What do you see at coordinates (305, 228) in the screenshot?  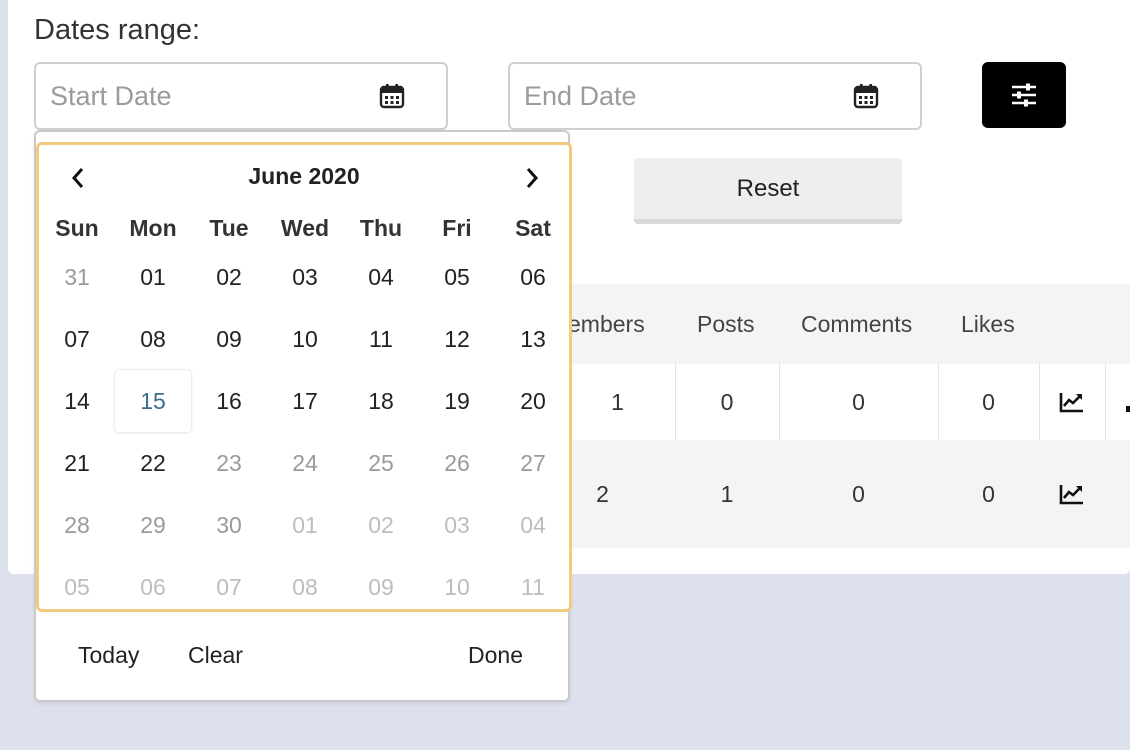 I see `weekday-label: Wed` at bounding box center [305, 228].